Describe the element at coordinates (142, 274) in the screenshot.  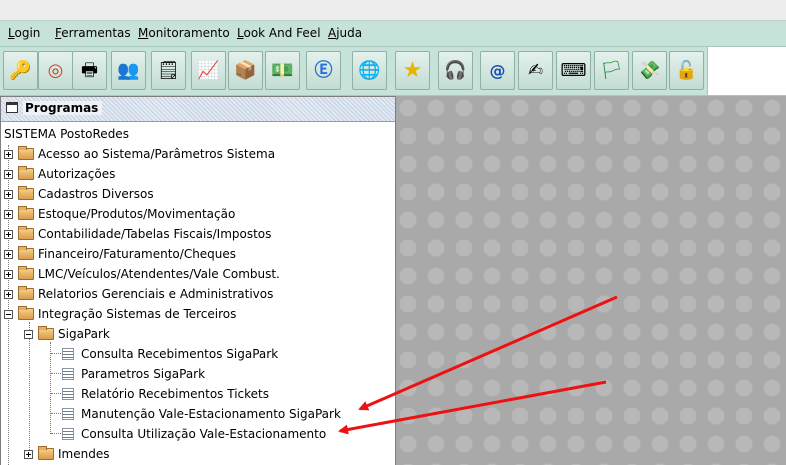
I see `tree-item-lmc: LMC/Veículos/Atendentes/Vale Combust.` at that location.